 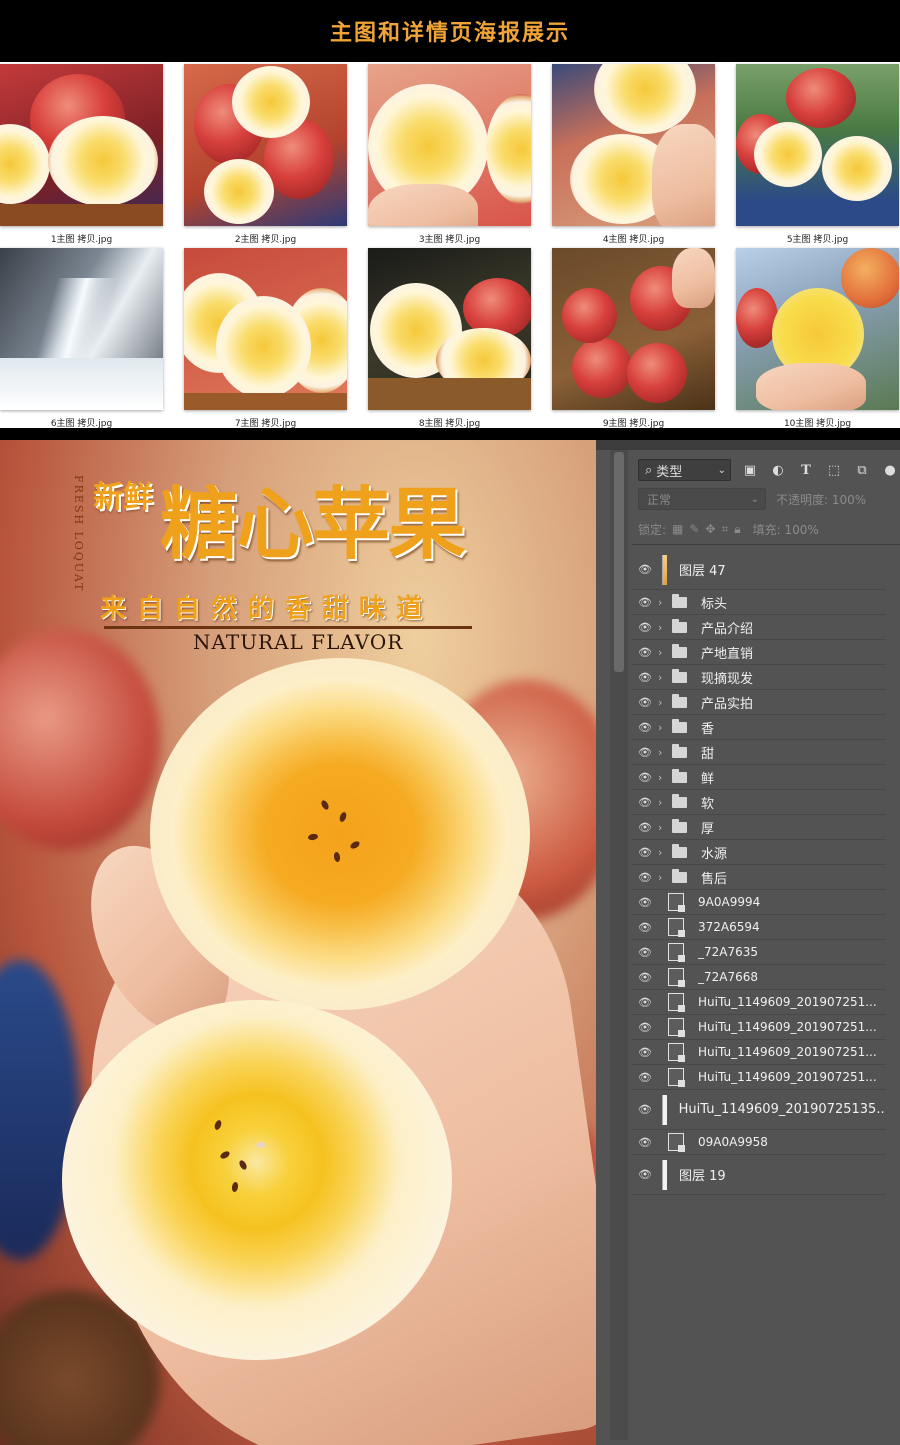 What do you see at coordinates (633, 338) in the screenshot?
I see `thumbnail-9: 9主图 拷贝.jpg` at bounding box center [633, 338].